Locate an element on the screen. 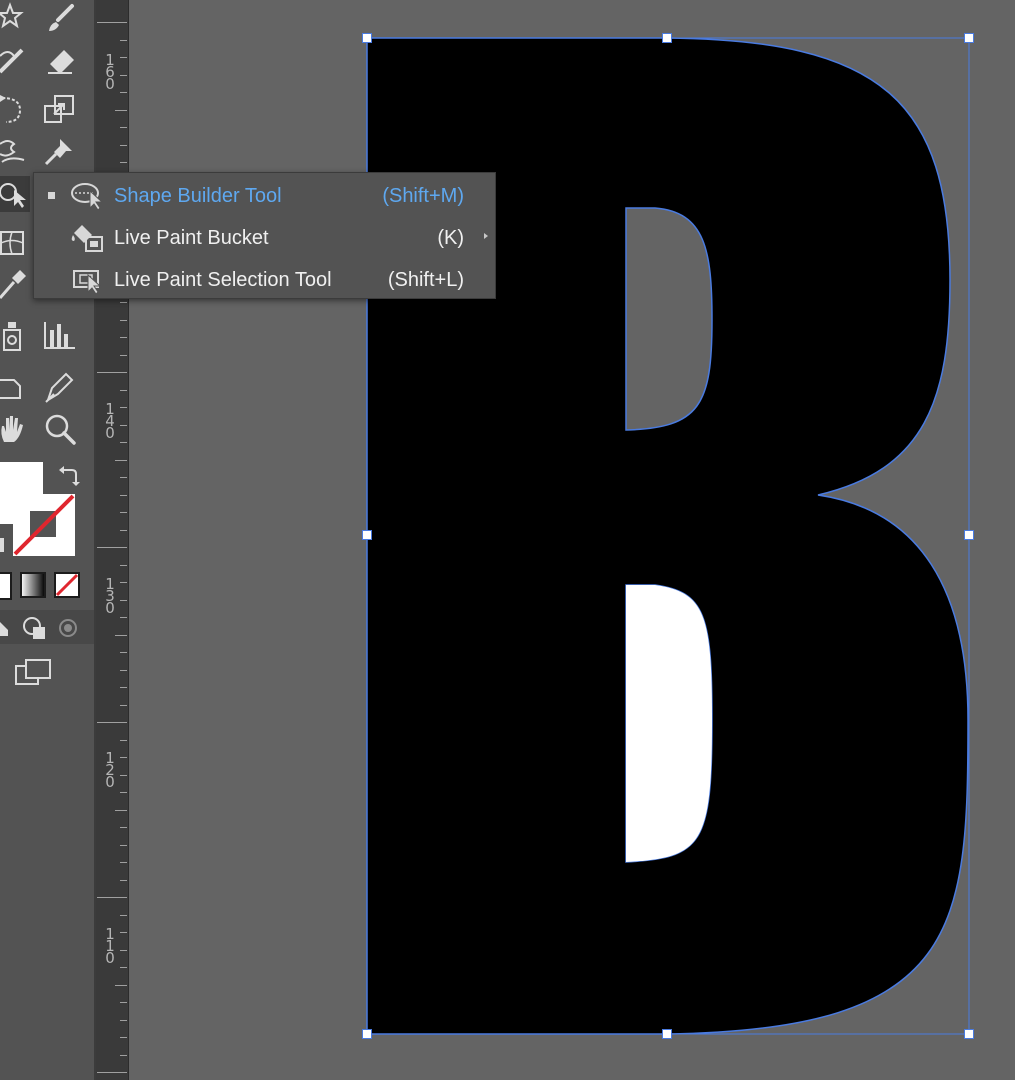 The image size is (1015, 1080). handle-middle-left is located at coordinates (367, 535).